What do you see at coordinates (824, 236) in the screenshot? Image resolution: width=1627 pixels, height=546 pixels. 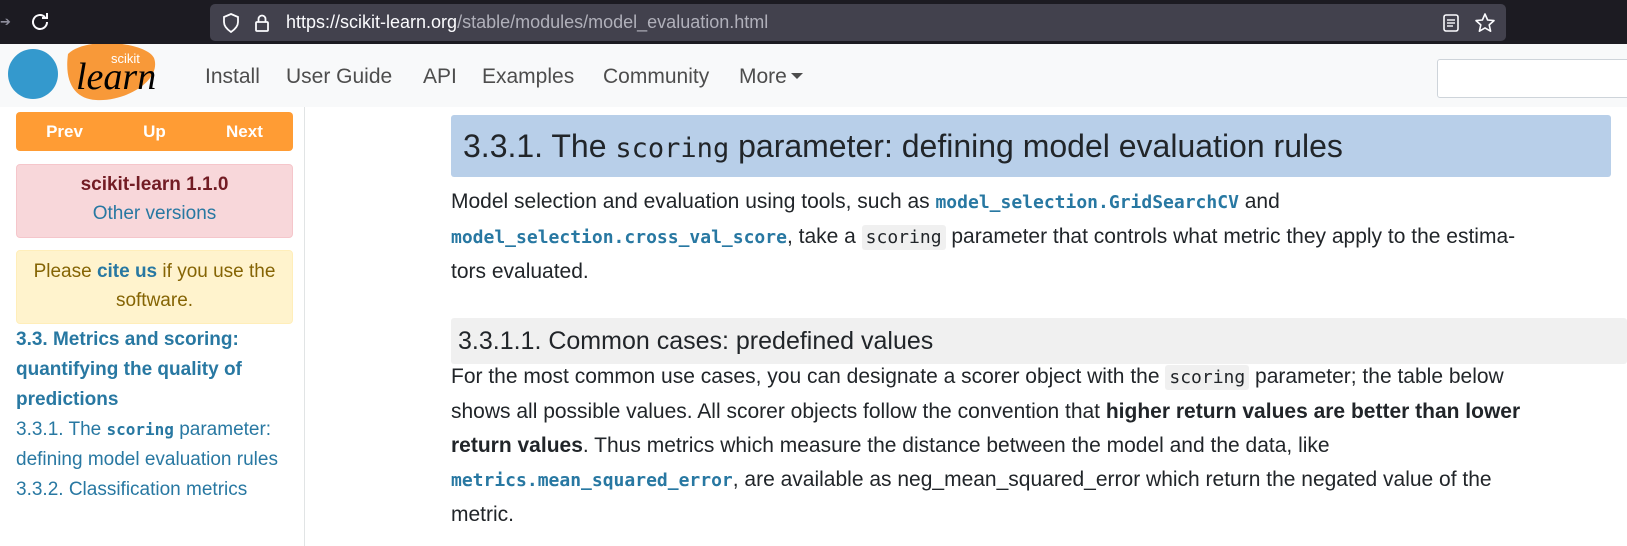 I see `para-text: , take a` at bounding box center [824, 236].